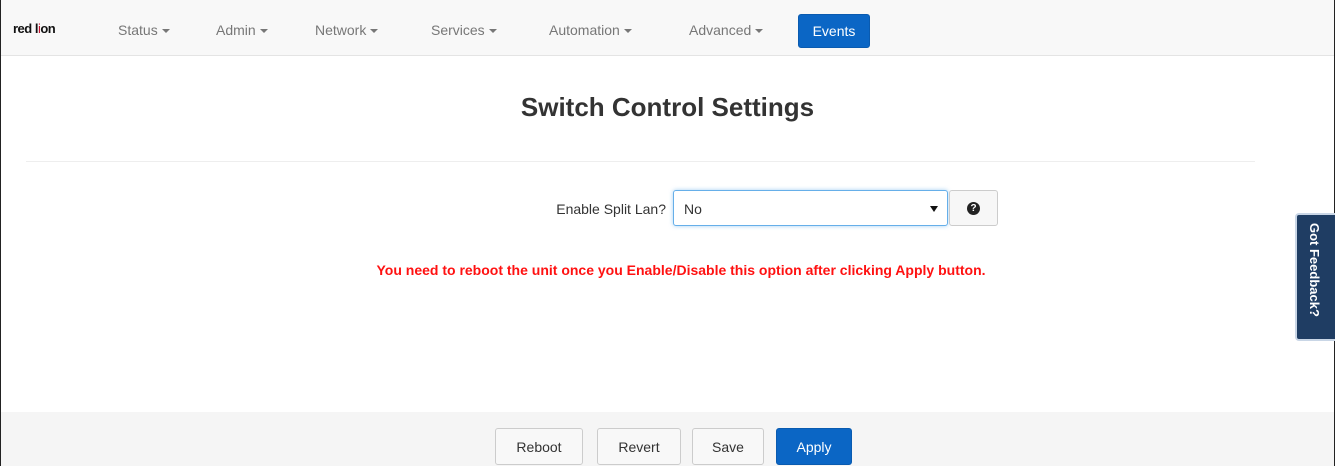  Describe the element at coordinates (640, 161) in the screenshot. I see `title-divider` at that location.